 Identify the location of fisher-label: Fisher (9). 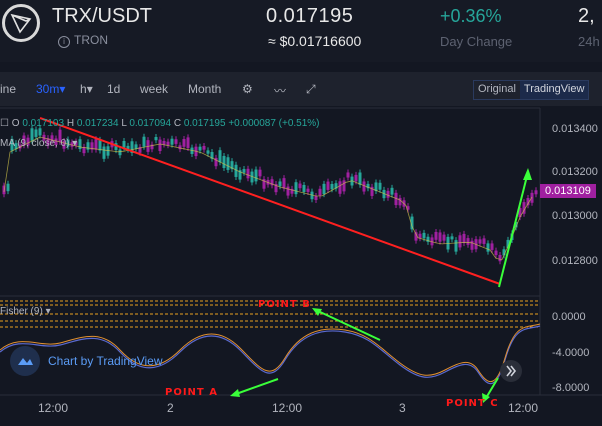
(21, 311).